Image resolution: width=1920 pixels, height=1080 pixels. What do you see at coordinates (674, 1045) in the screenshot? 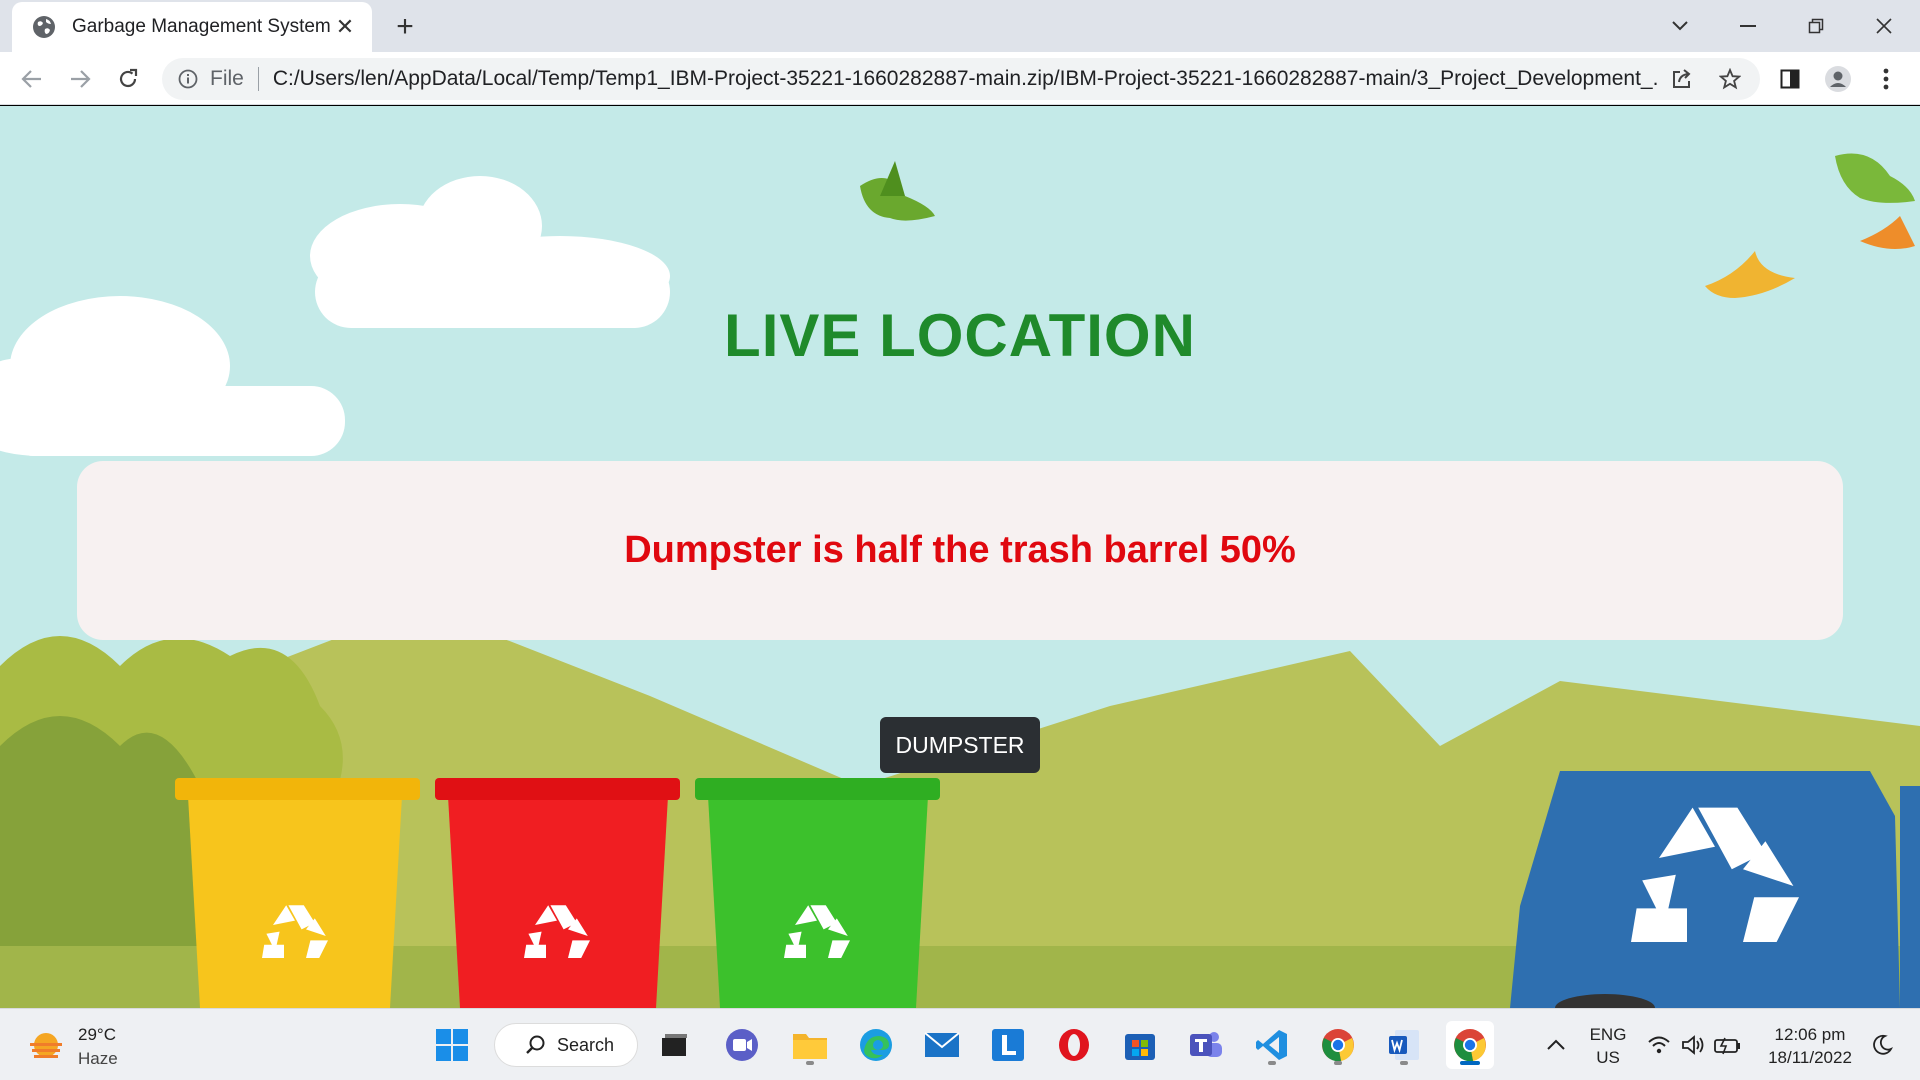
I see `task-view-icon` at bounding box center [674, 1045].